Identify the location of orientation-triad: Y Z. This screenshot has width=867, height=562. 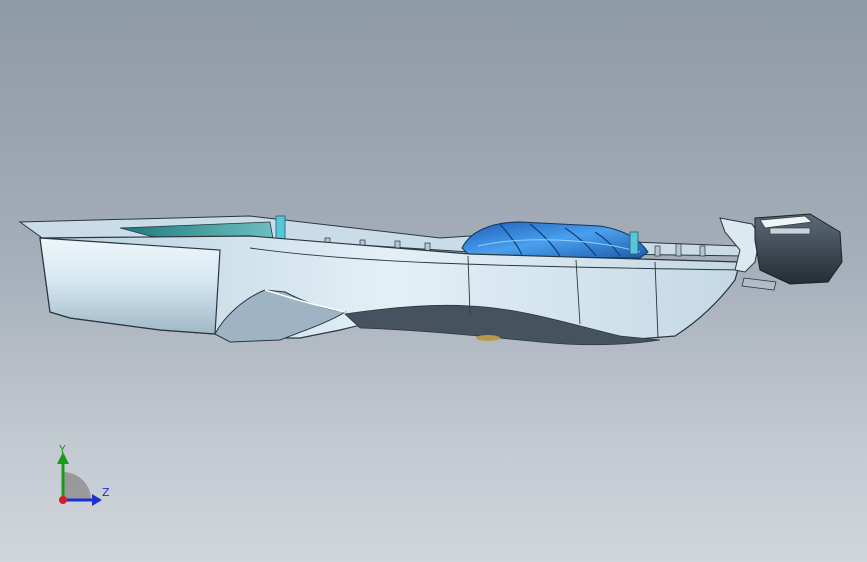
(85, 478).